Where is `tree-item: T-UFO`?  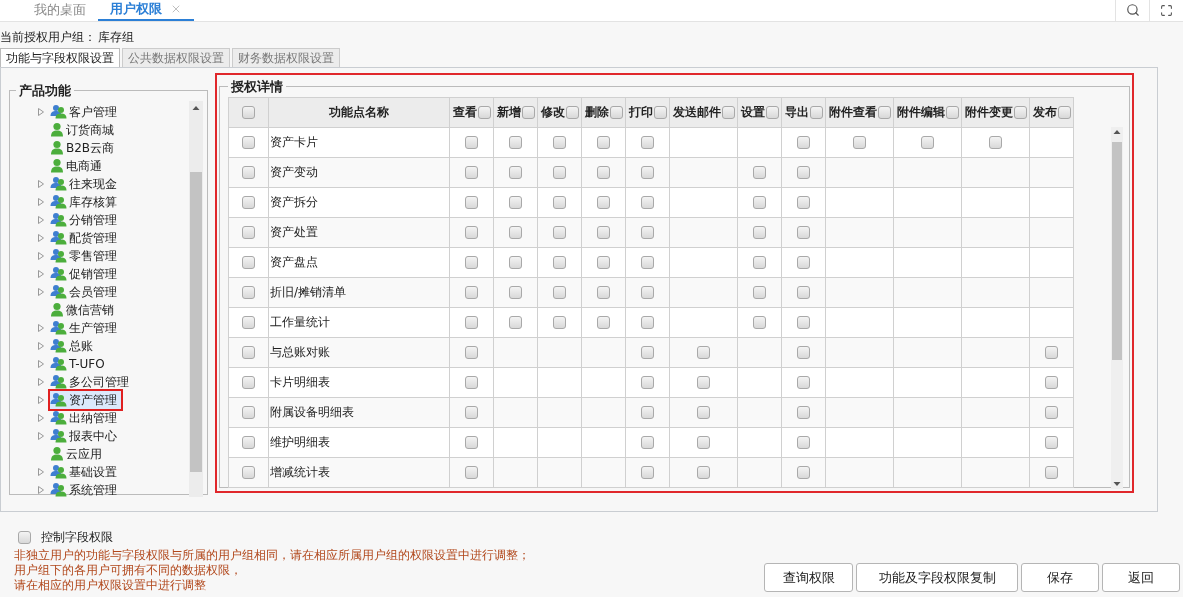 tree-item: T-UFO is located at coordinates (79, 363).